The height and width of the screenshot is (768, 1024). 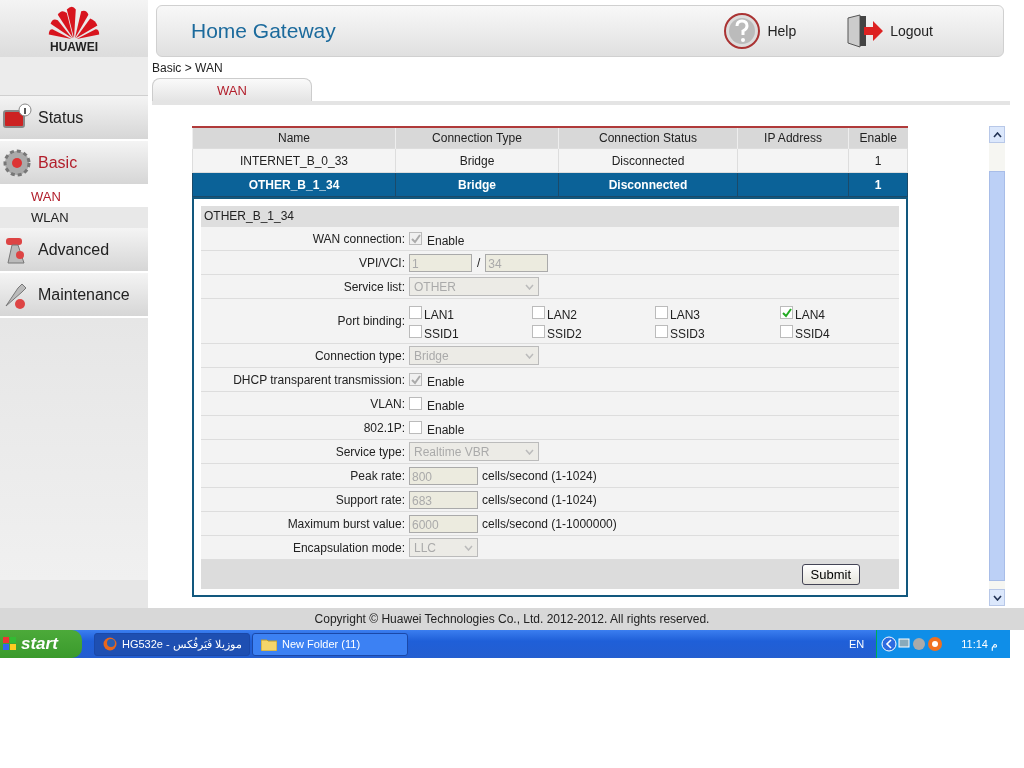 What do you see at coordinates (232, 89) in the screenshot?
I see `tab: WAN` at bounding box center [232, 89].